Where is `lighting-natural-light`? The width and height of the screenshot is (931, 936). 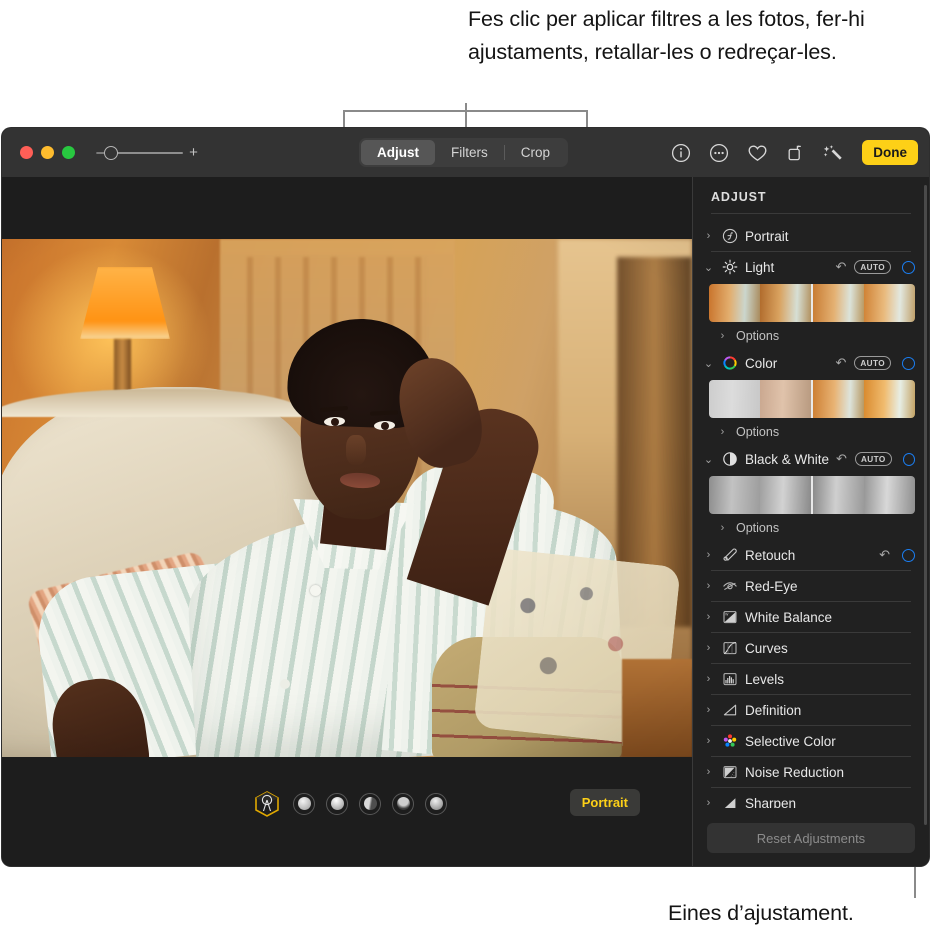
lighting-natural-light is located at coordinates (304, 804).